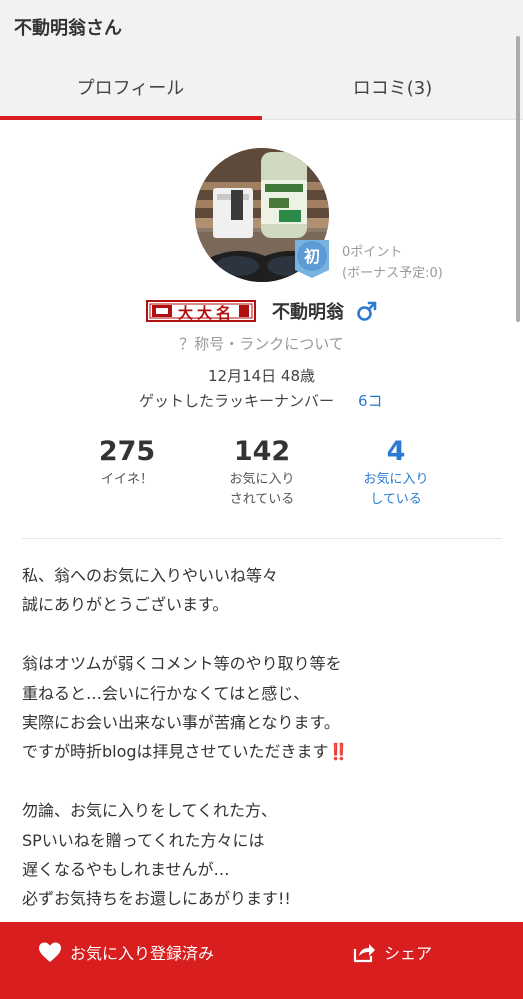  Describe the element at coordinates (142, 953) in the screenshot. I see `favorite-button-label: お気に入り登録済み` at that location.